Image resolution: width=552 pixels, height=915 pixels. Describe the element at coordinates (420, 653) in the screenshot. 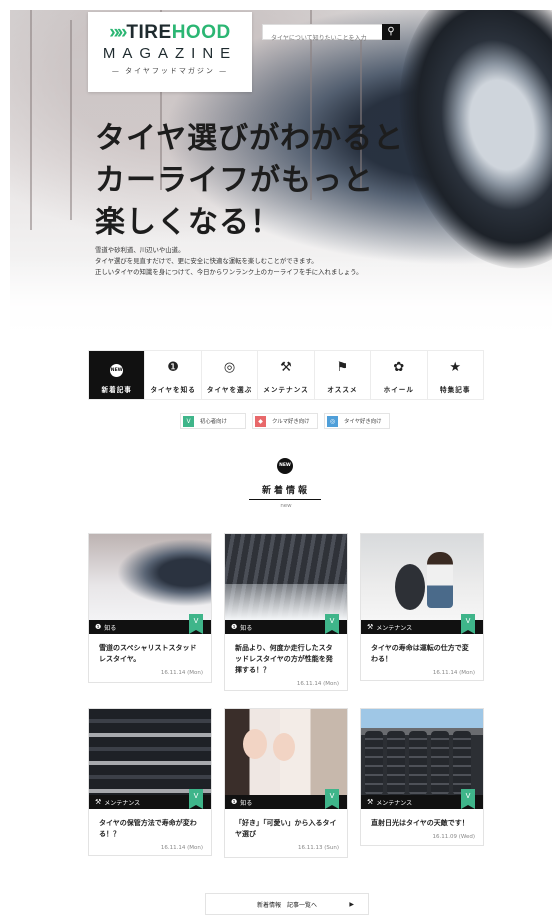

I see `article-title: タイヤの寿命は運転の仕方で変わる！` at that location.